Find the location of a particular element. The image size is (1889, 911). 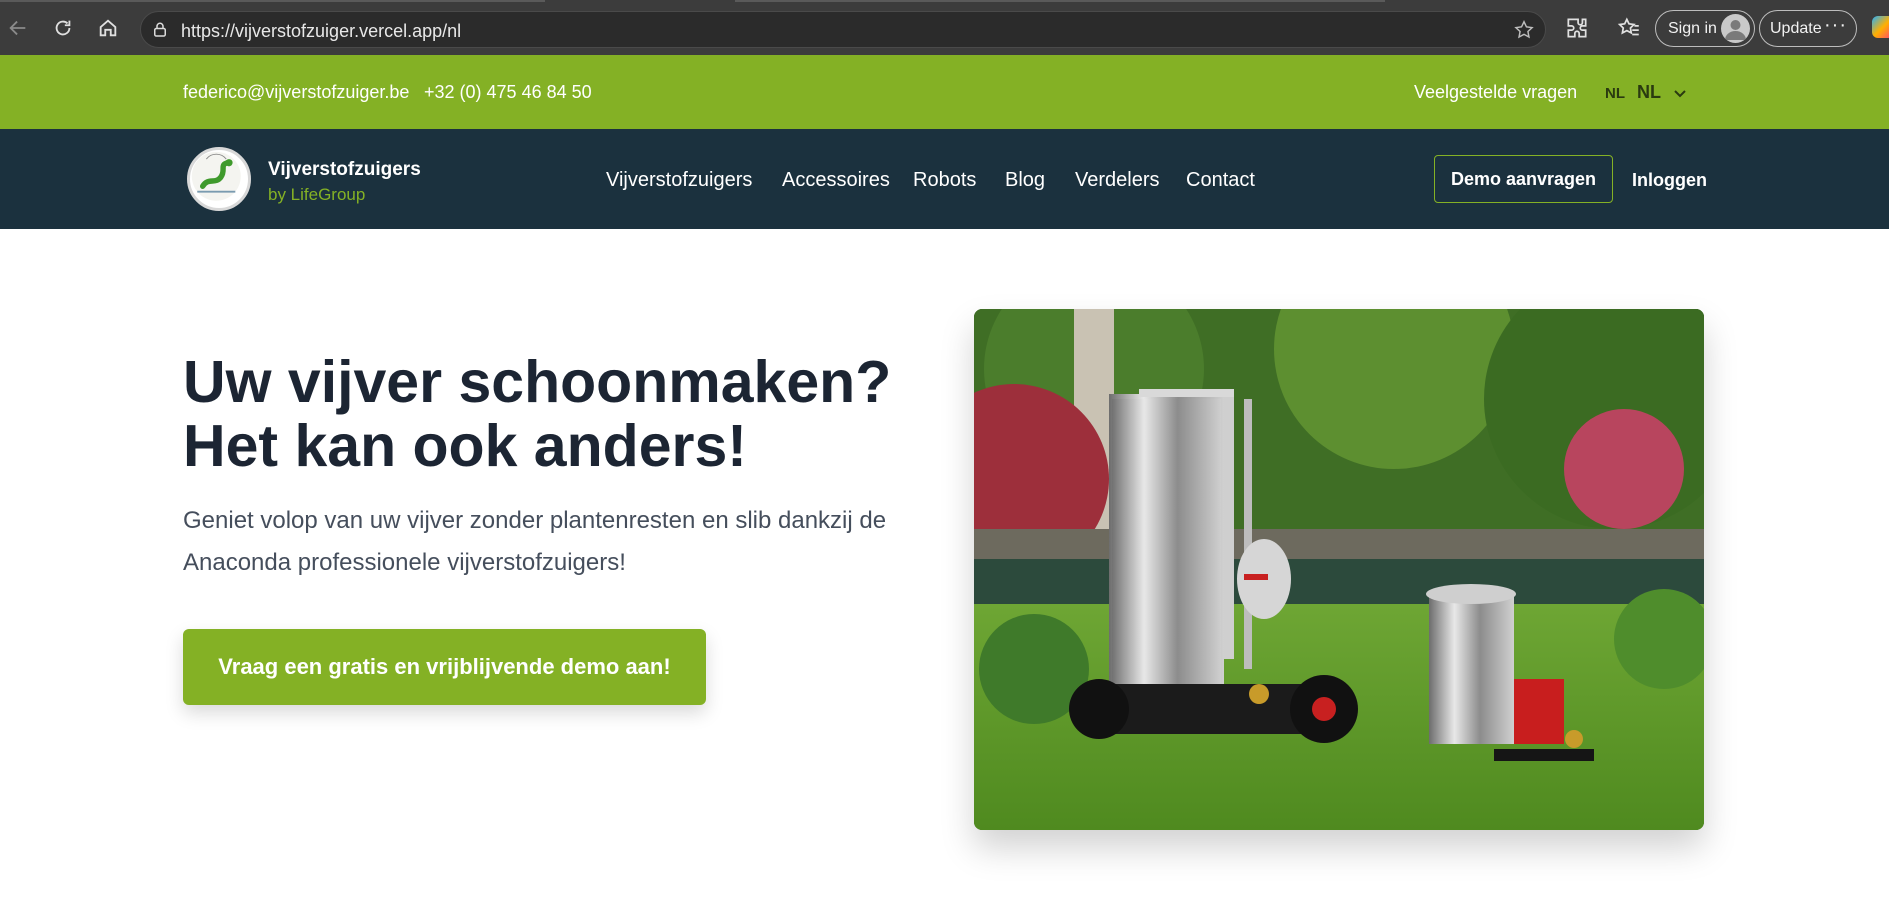

update-button: Update ··· is located at coordinates (1808, 28).